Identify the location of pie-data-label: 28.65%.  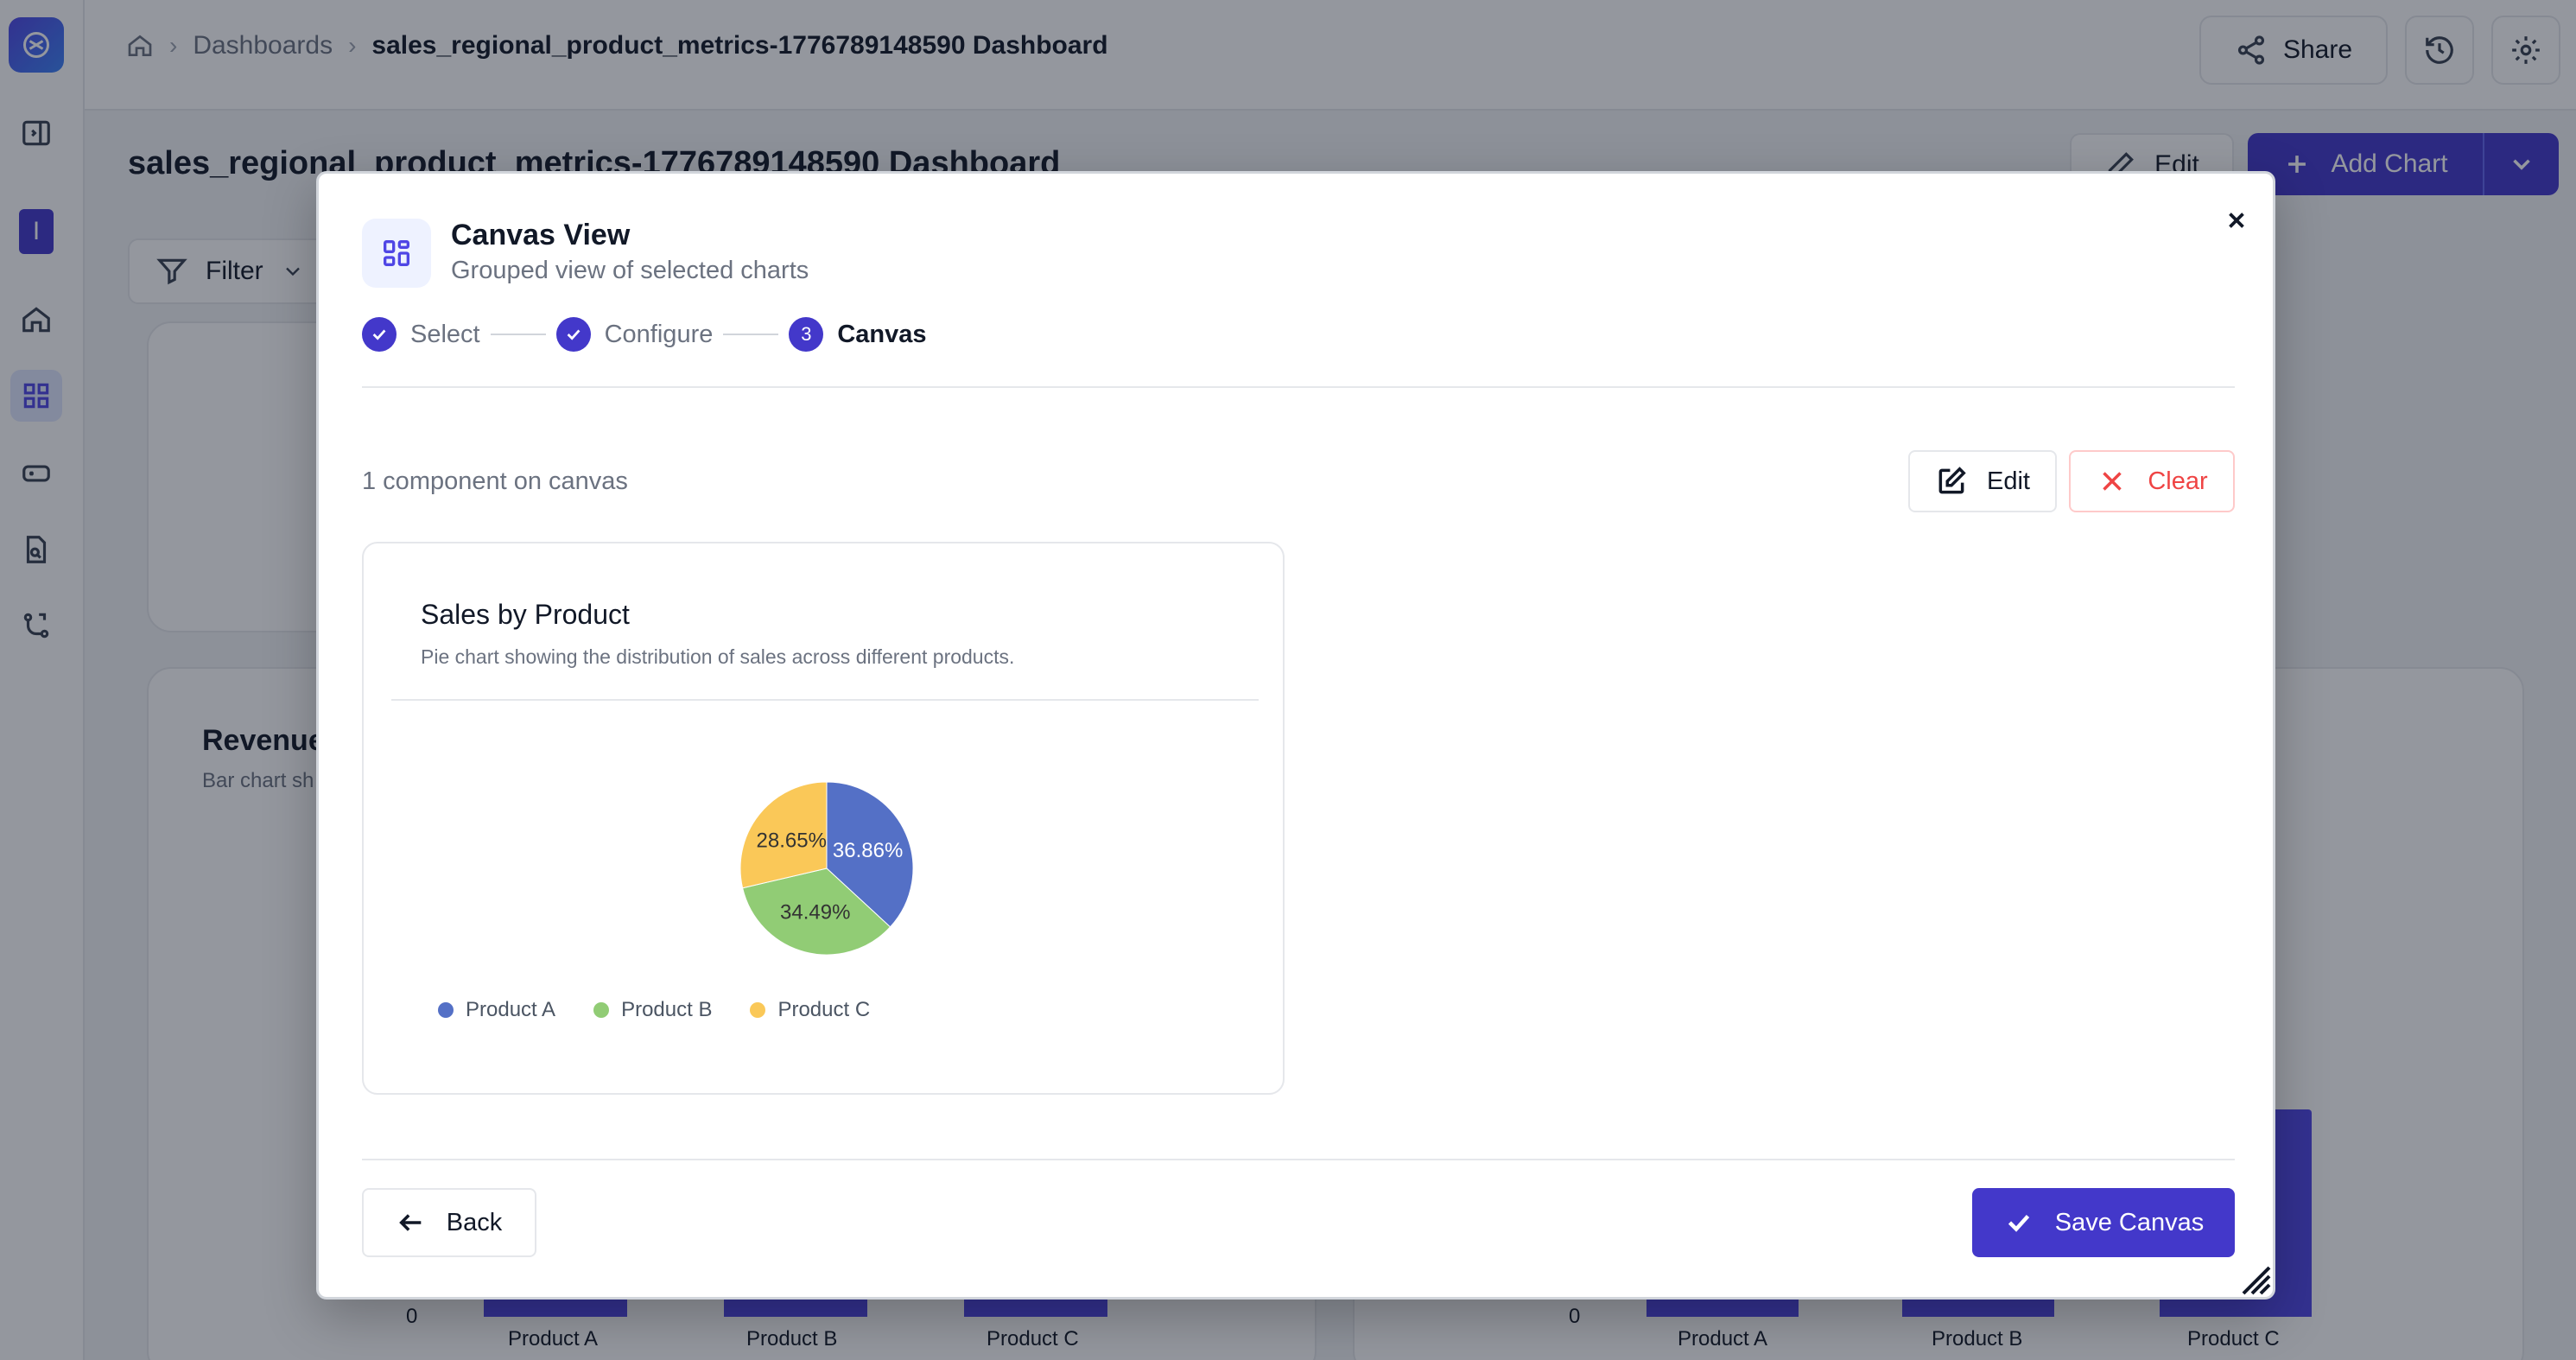
(792, 841).